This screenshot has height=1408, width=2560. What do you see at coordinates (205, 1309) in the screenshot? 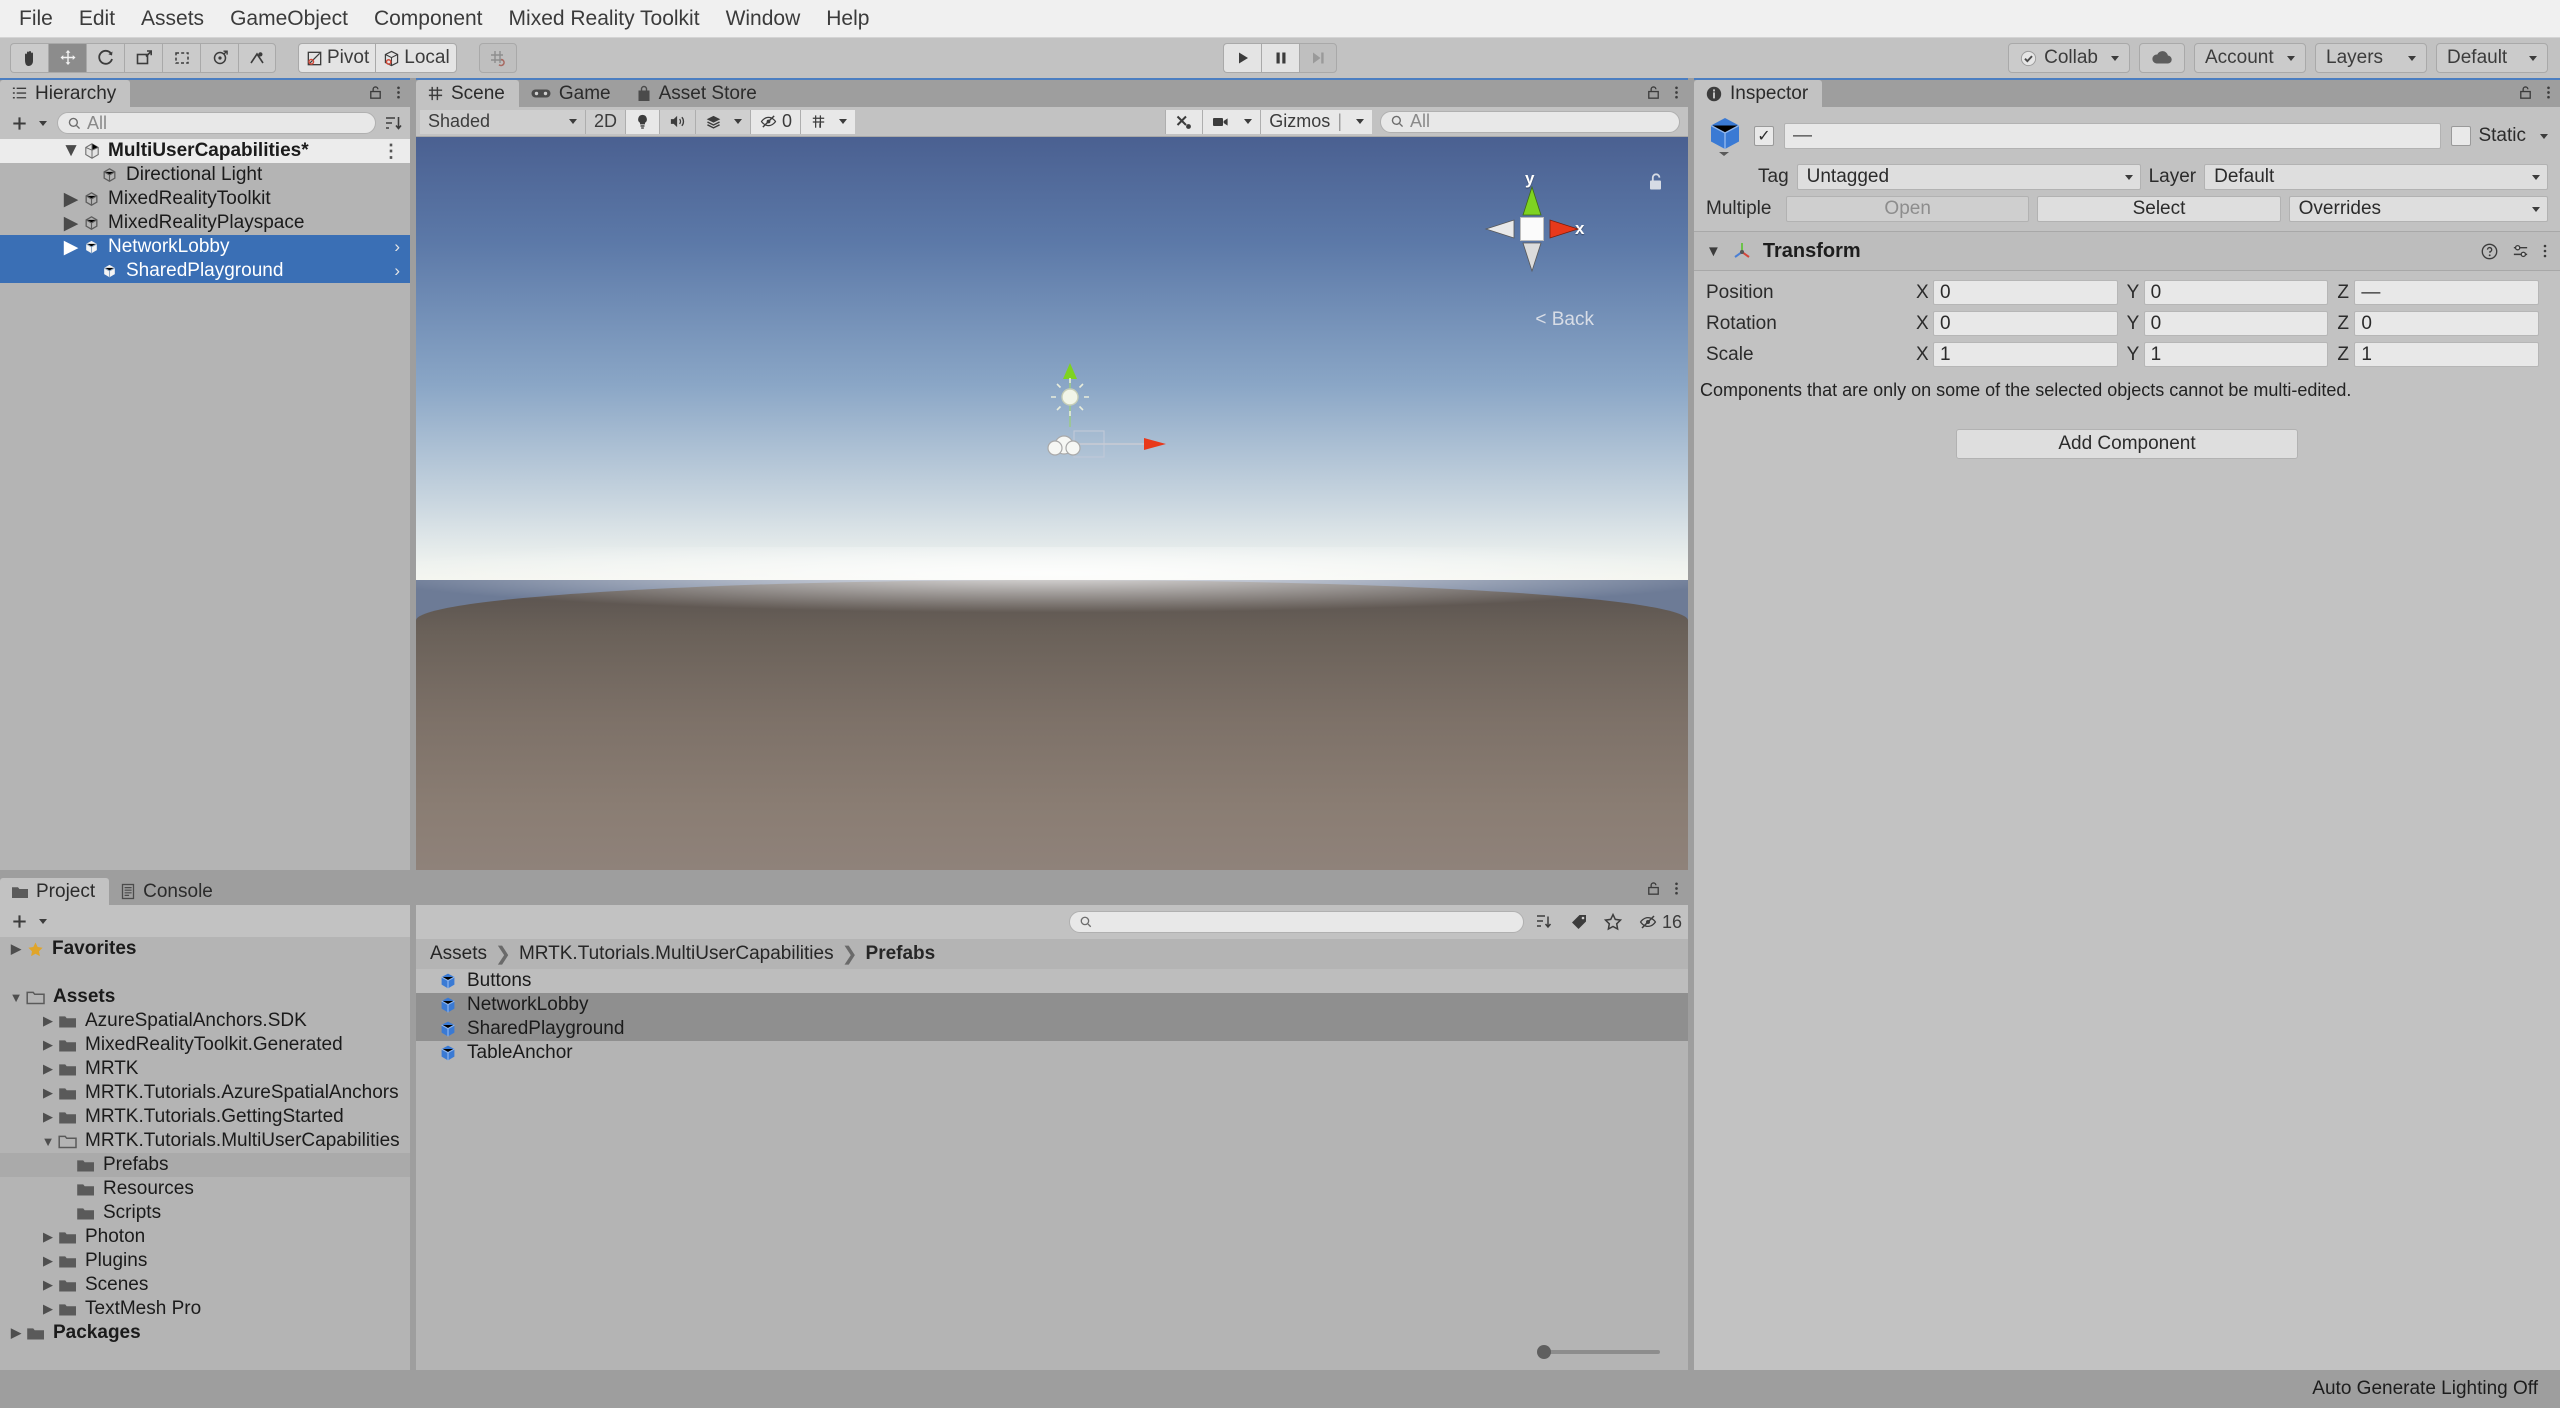
I see `project-tree-row-textmesh-pro: ▶ TextMesh Pro` at bounding box center [205, 1309].